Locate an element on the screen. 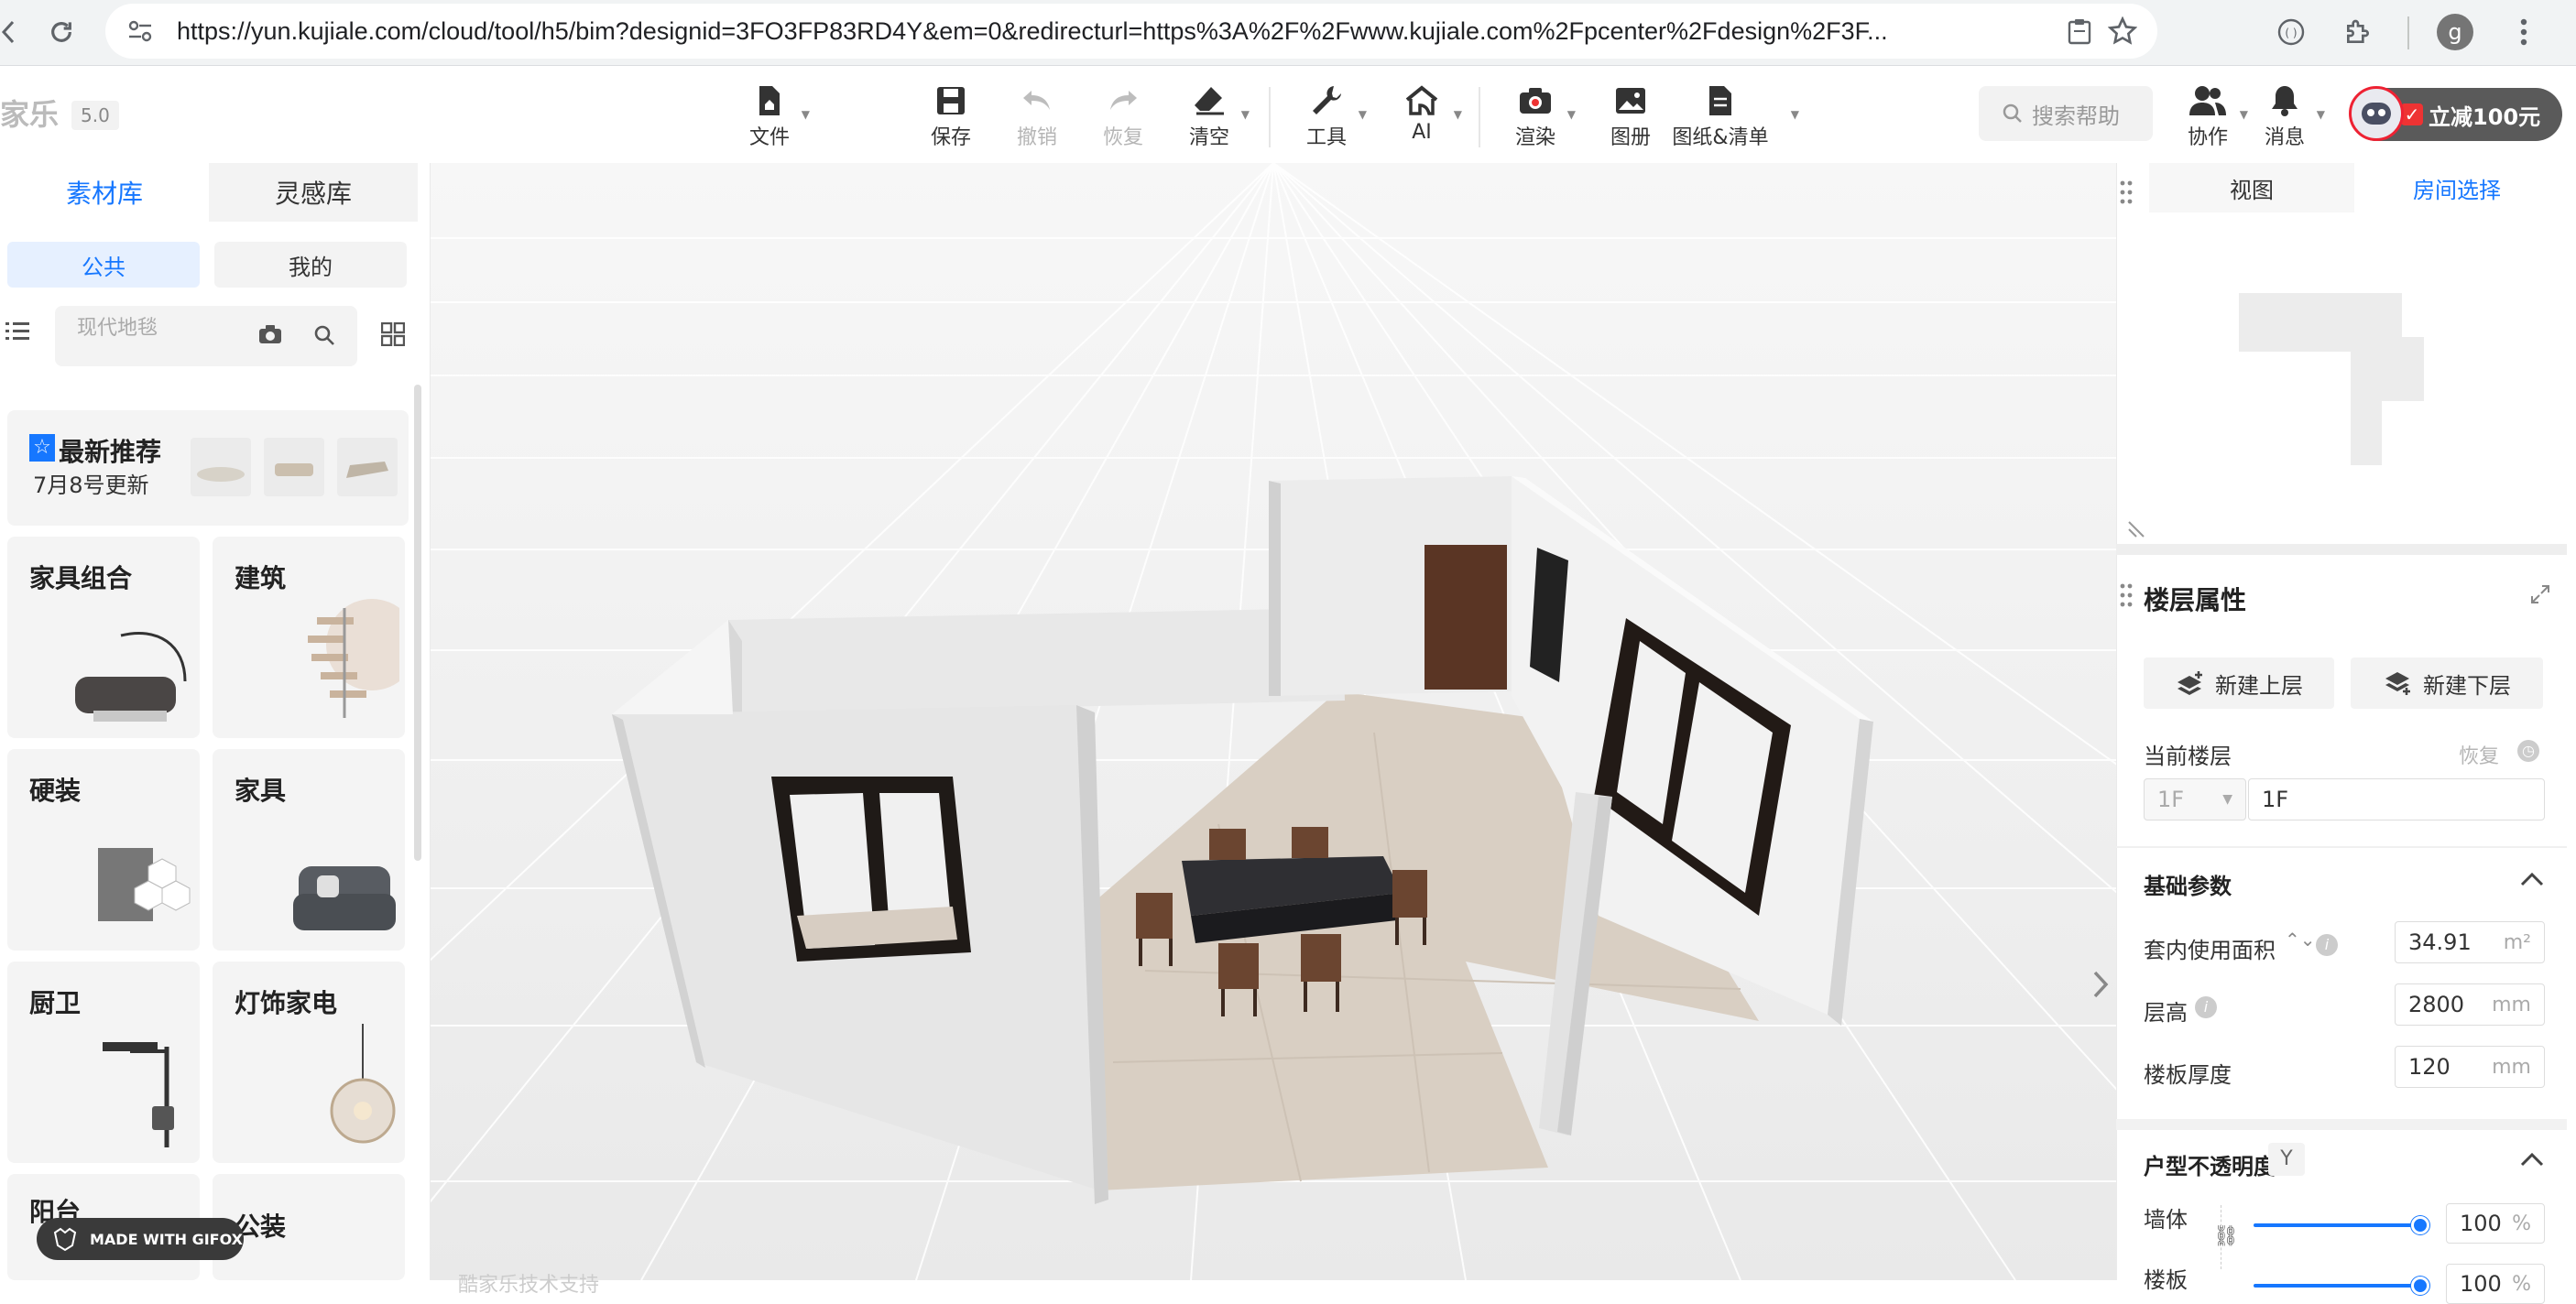 The width and height of the screenshot is (2576, 1304). redo-icon is located at coordinates (1123, 101).